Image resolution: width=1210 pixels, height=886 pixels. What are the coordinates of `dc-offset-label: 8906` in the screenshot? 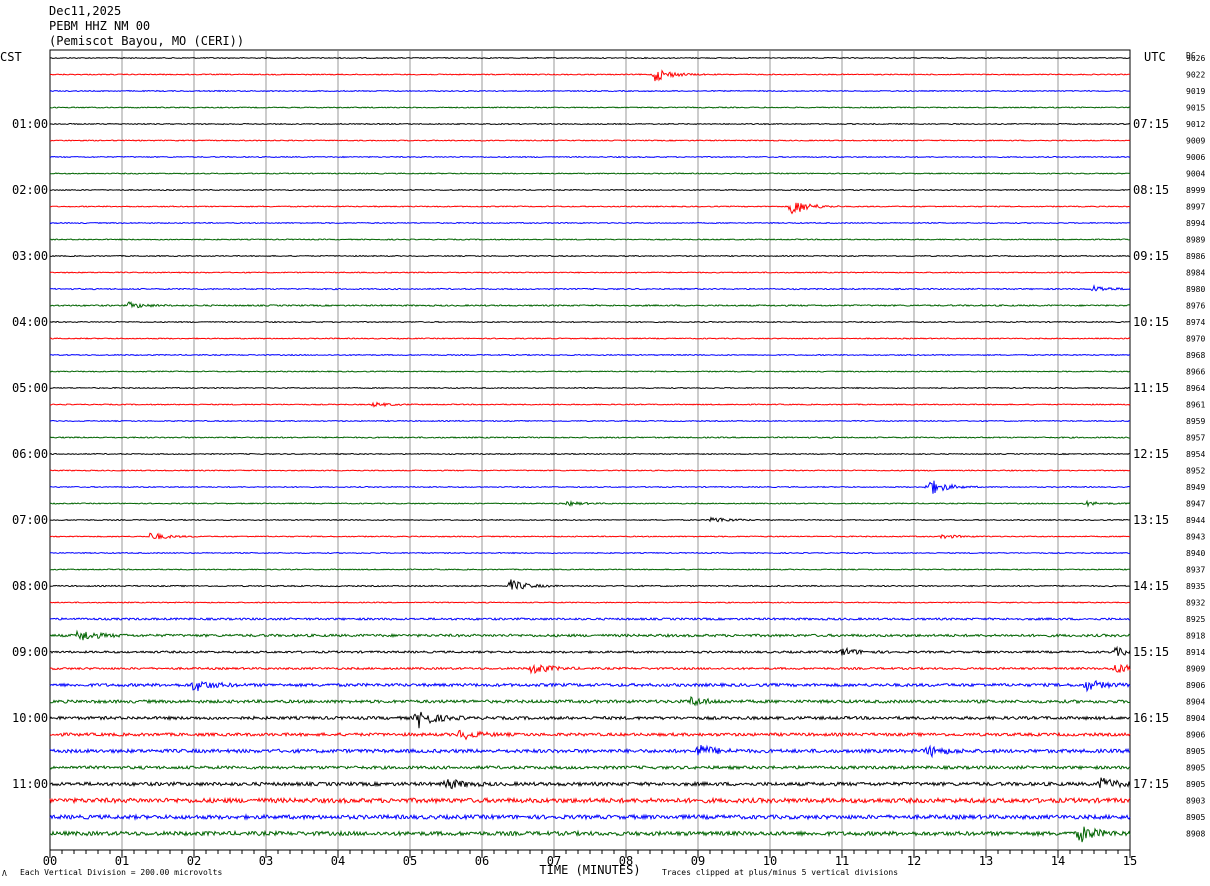 It's located at (1195, 735).